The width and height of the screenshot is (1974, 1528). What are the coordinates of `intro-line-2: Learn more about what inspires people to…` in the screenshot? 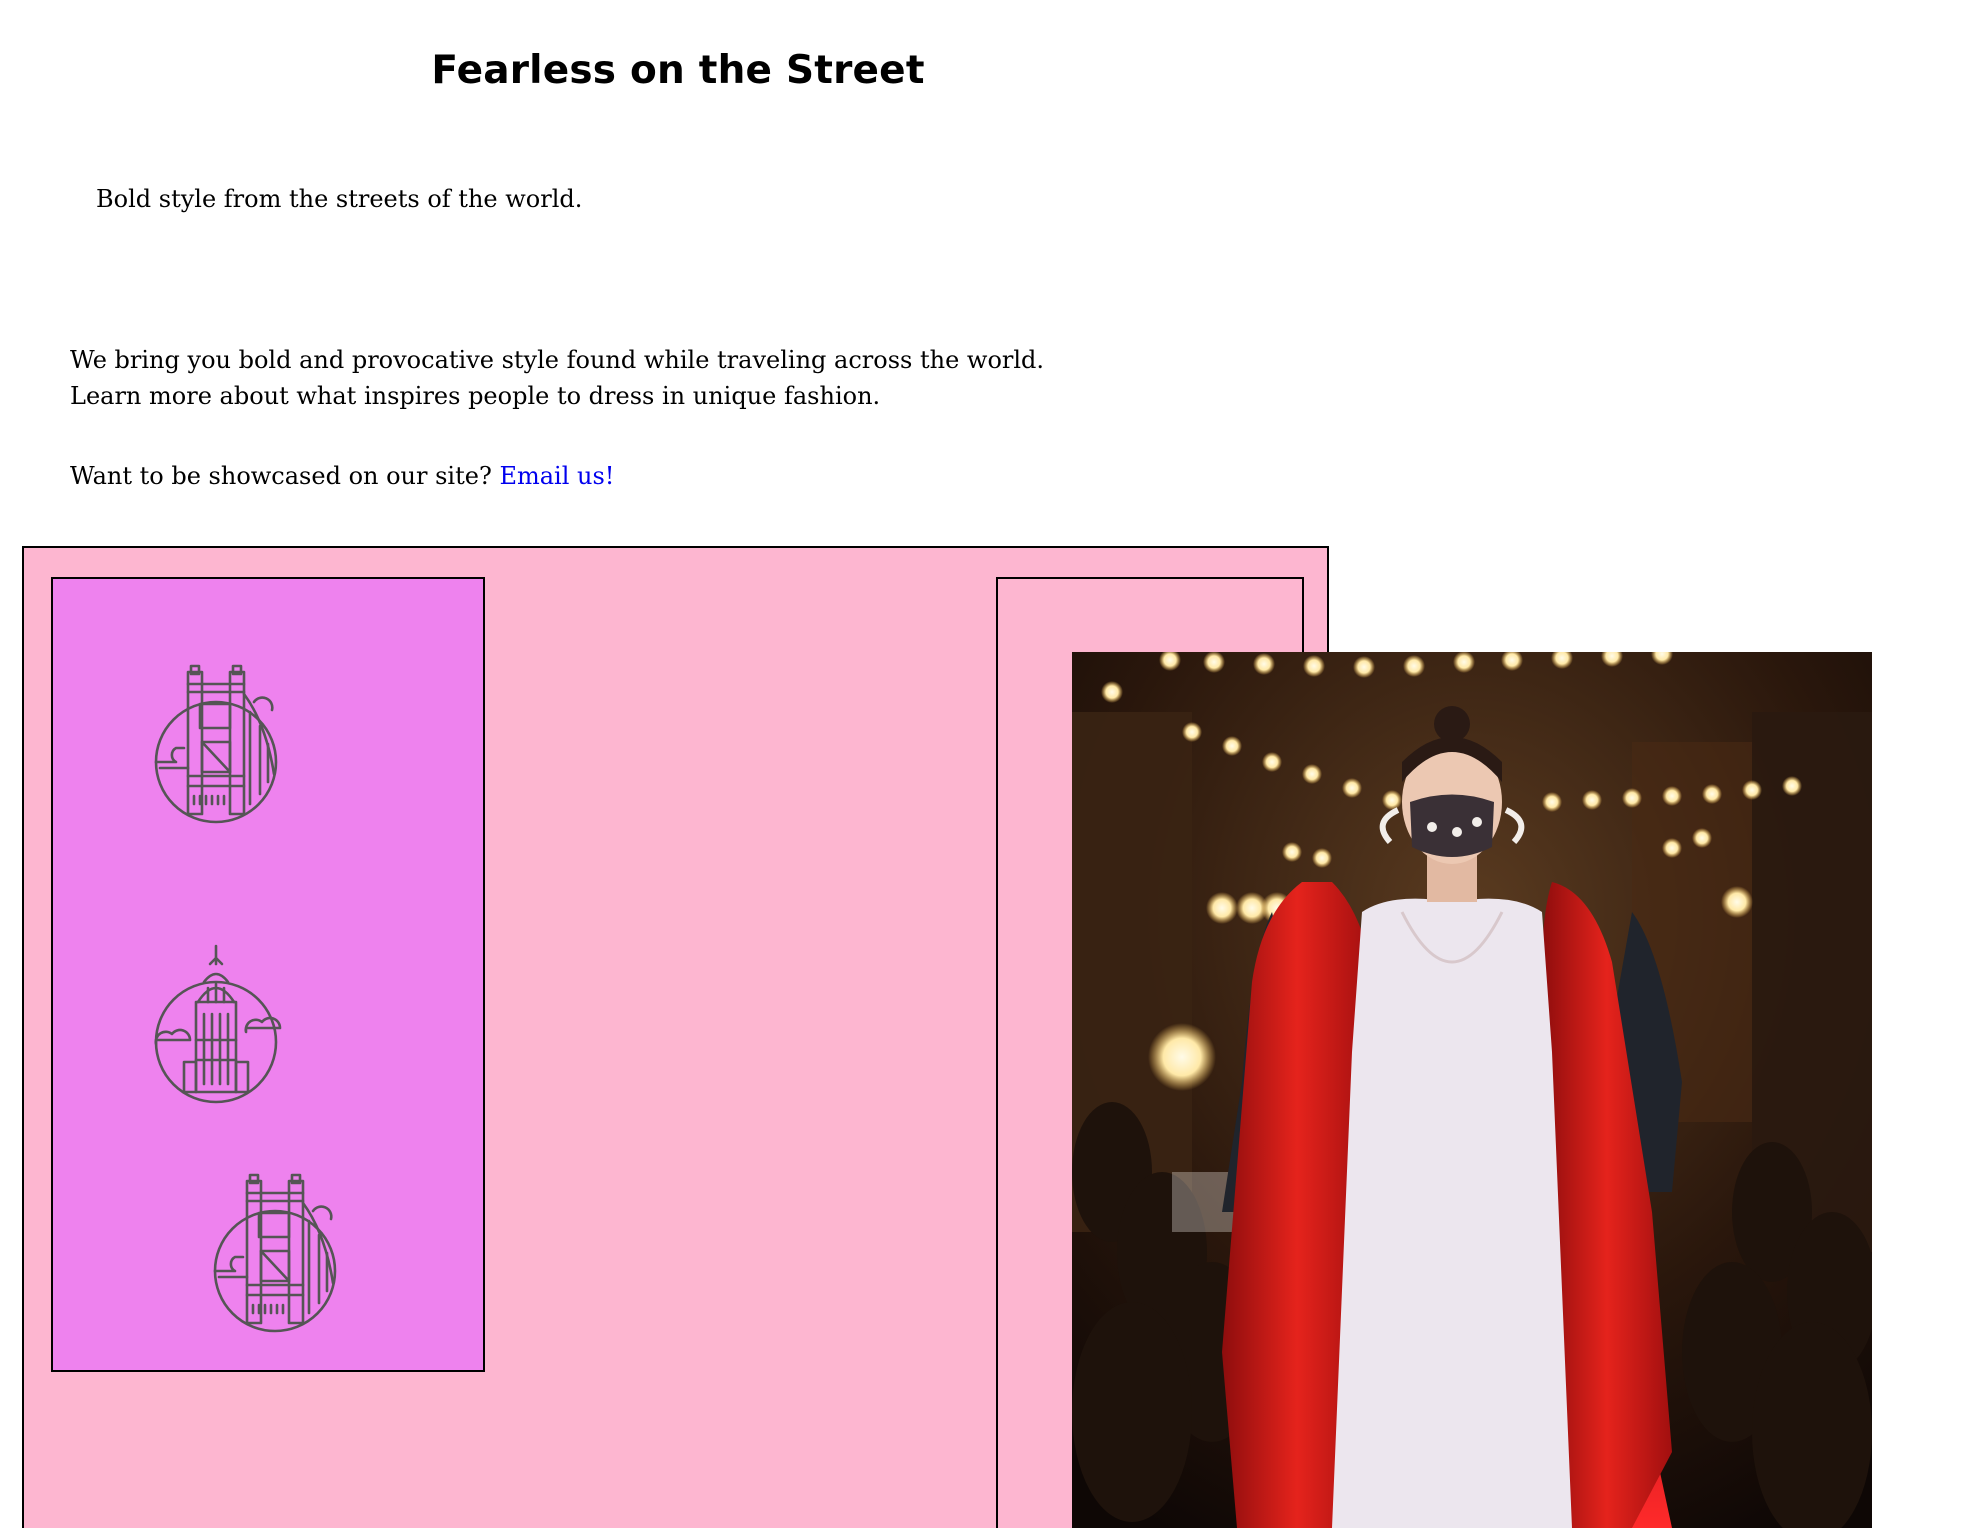 It's located at (475, 396).